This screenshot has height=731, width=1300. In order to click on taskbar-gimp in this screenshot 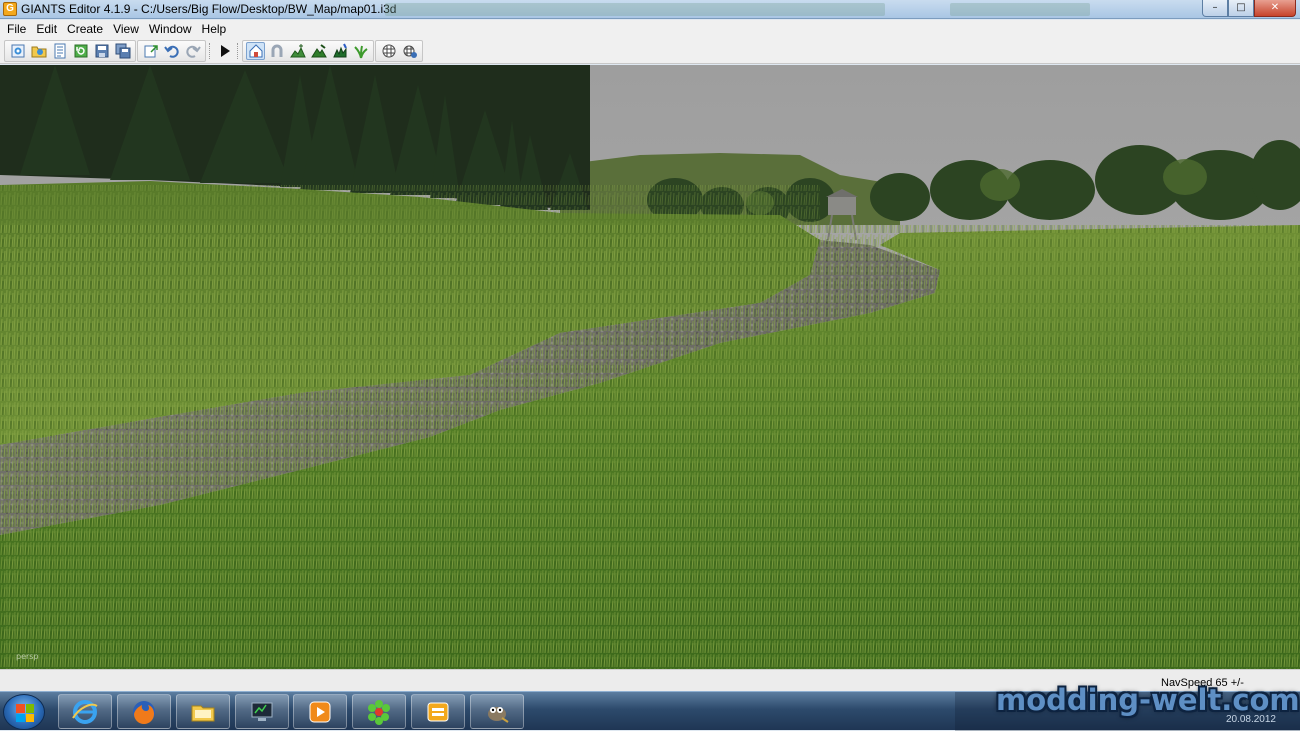, I will do `click(497, 711)`.